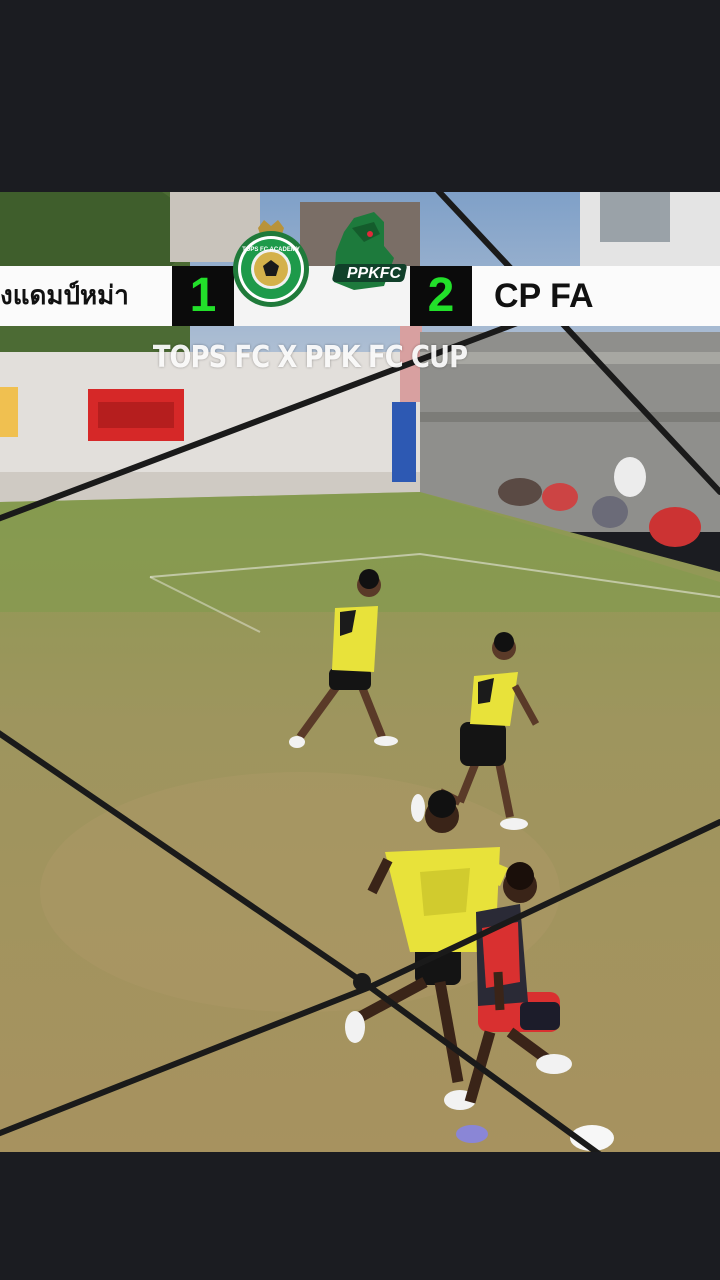 The height and width of the screenshot is (1280, 720). What do you see at coordinates (271, 250) in the screenshot?
I see `home-logo-text: TOPS FC ACADEMY` at bounding box center [271, 250].